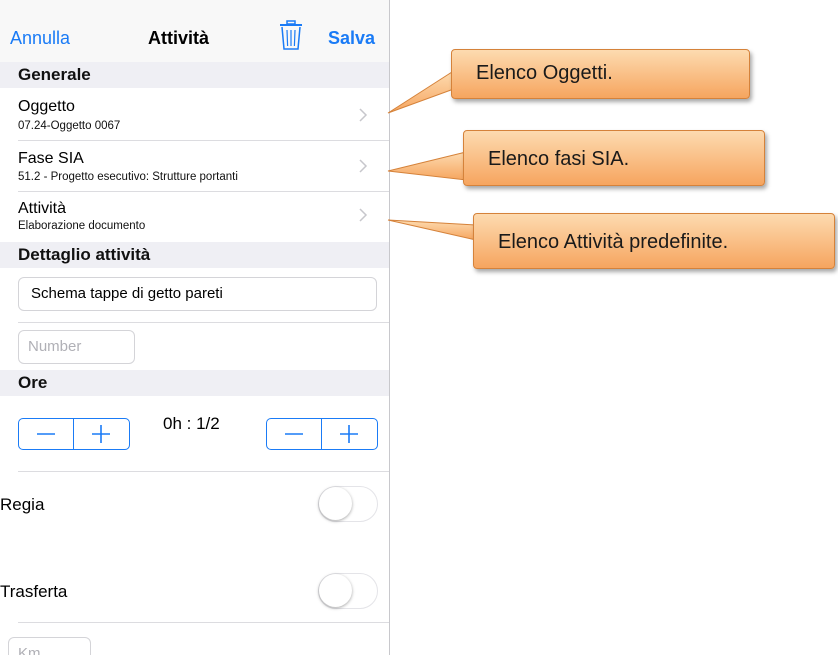  What do you see at coordinates (194, 114) in the screenshot?
I see `oggetto-row: Oggetto 07.24-Oggetto 0067` at bounding box center [194, 114].